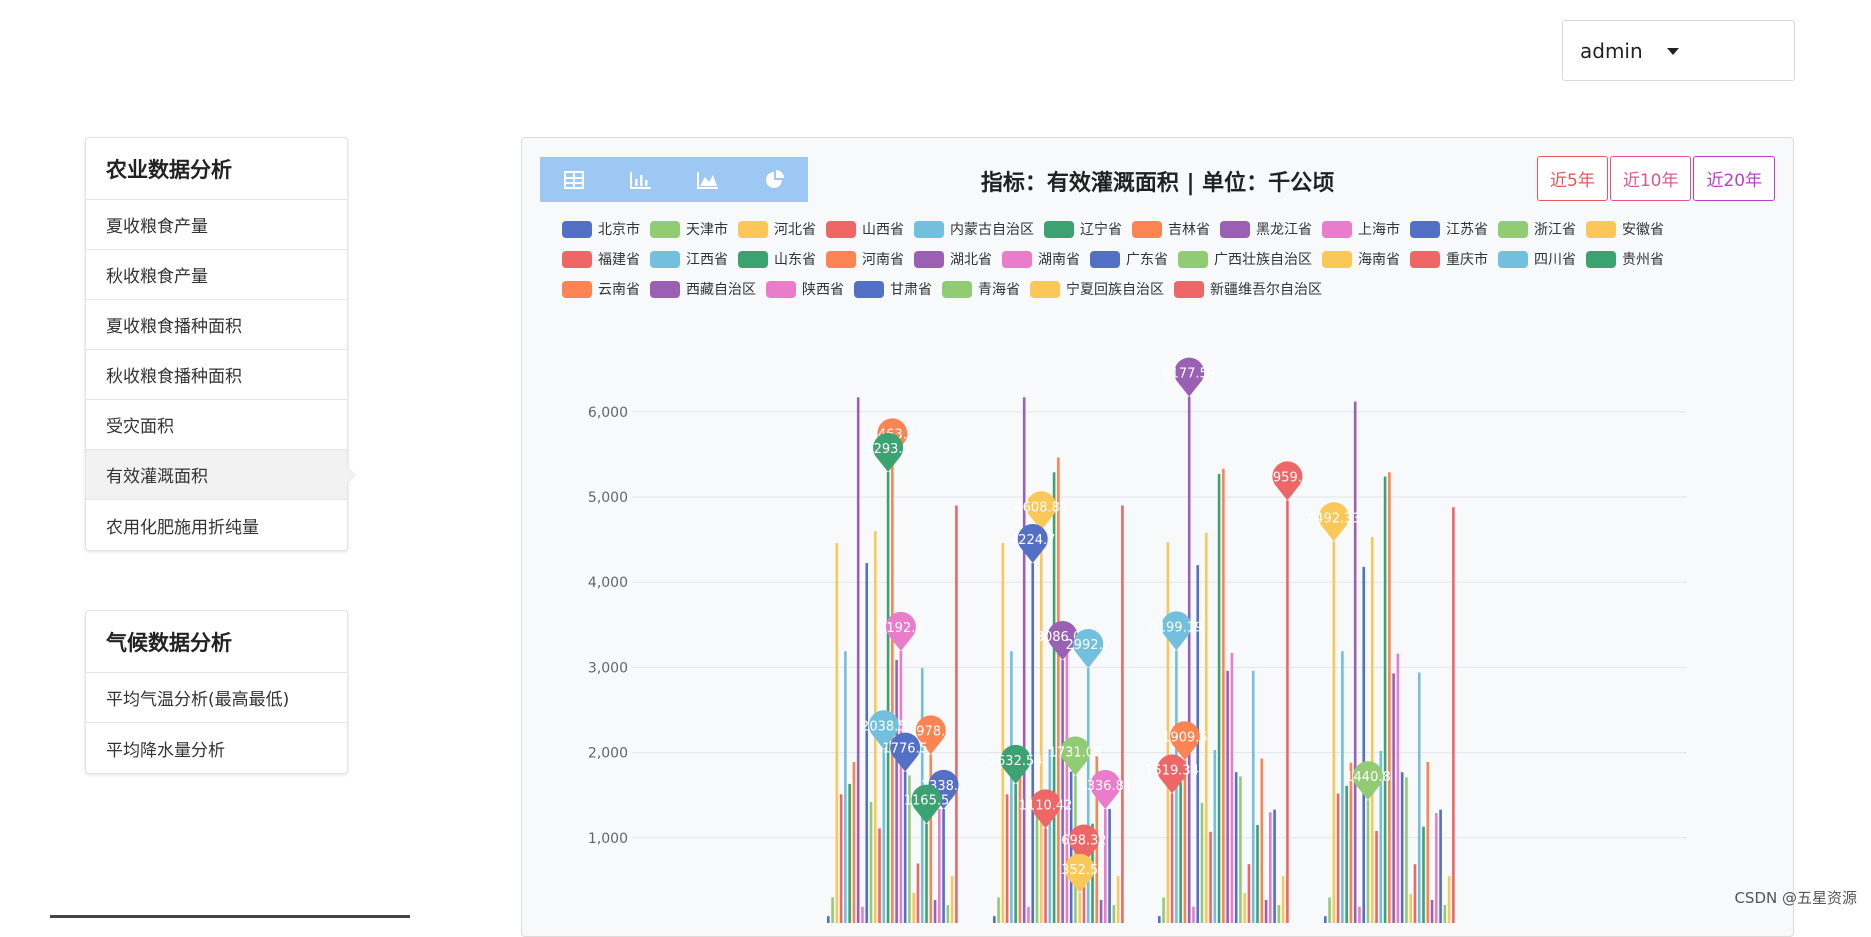 Image resolution: width=1871 pixels, height=937 pixels. What do you see at coordinates (601, 229) in the screenshot?
I see `legend-item: 北京市` at bounding box center [601, 229].